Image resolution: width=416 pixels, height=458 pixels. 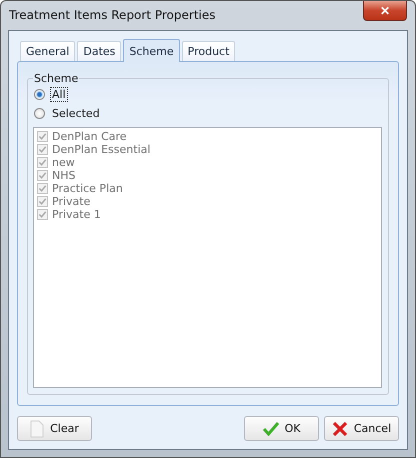 What do you see at coordinates (63, 162) in the screenshot?
I see `item-label: new` at bounding box center [63, 162].